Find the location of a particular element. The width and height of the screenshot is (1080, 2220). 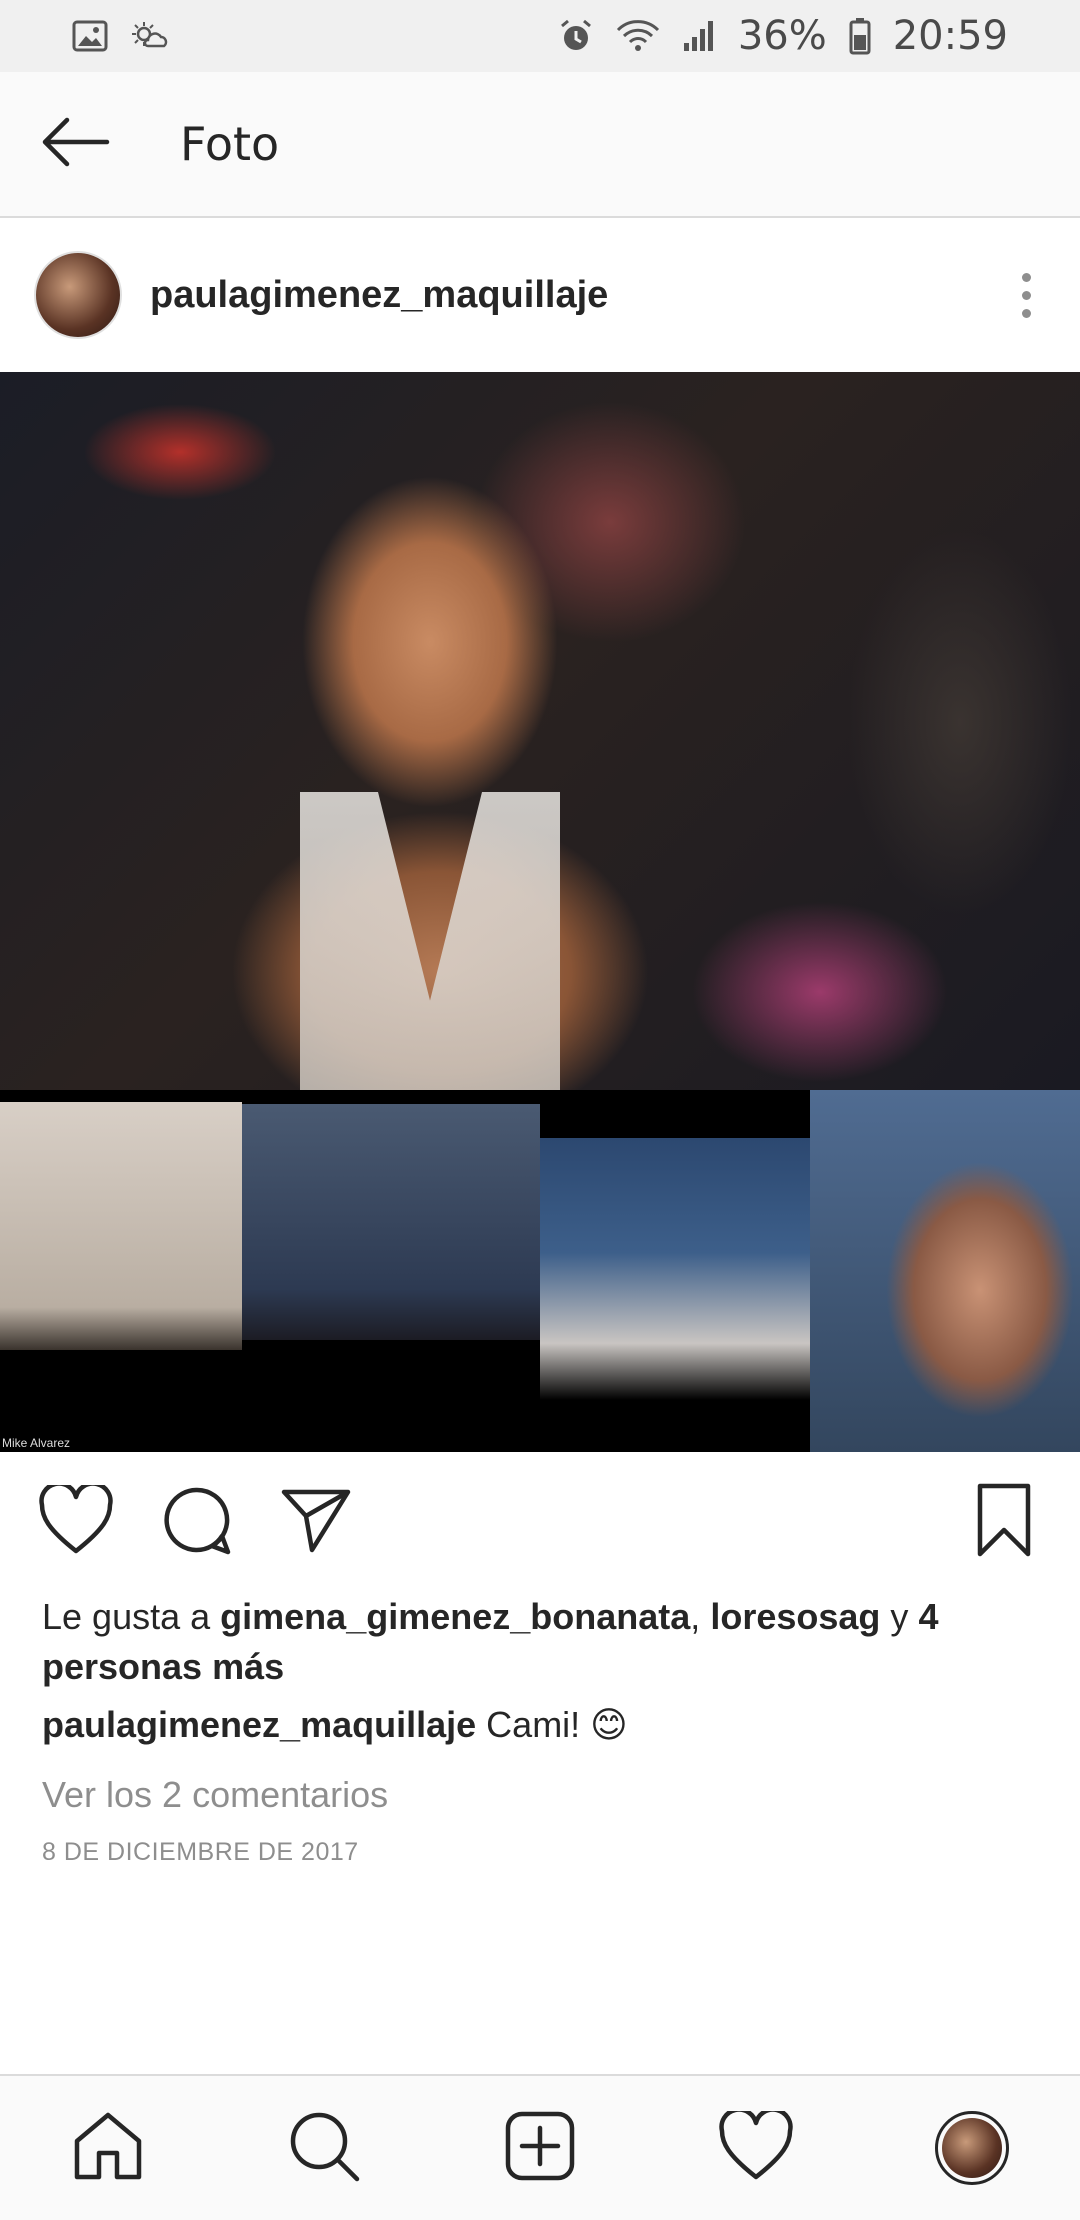

view-comments-link: Ver los 2 comentarios is located at coordinates (215, 1795).